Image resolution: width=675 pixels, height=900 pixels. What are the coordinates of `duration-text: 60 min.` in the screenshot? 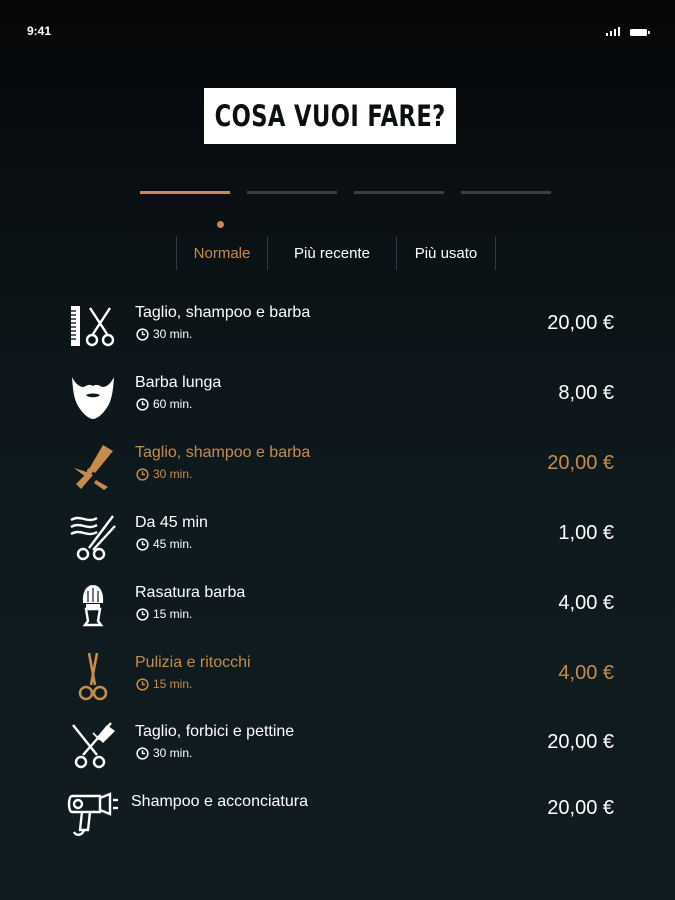 It's located at (173, 404).